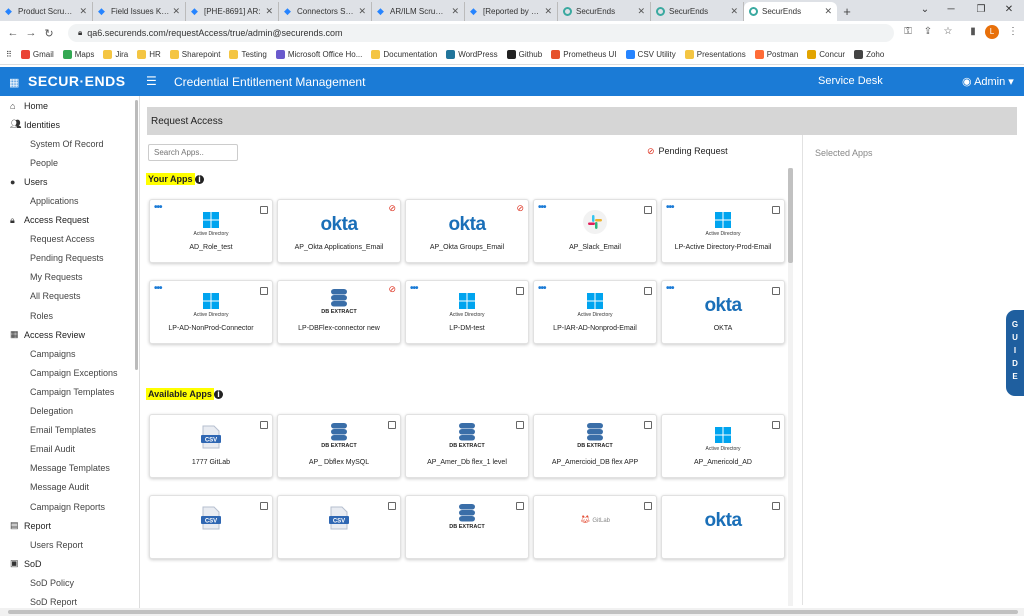 The width and height of the screenshot is (1024, 616). Describe the element at coordinates (69, 411) in the screenshot. I see `sidebar-item-delegation: Delegation` at that location.